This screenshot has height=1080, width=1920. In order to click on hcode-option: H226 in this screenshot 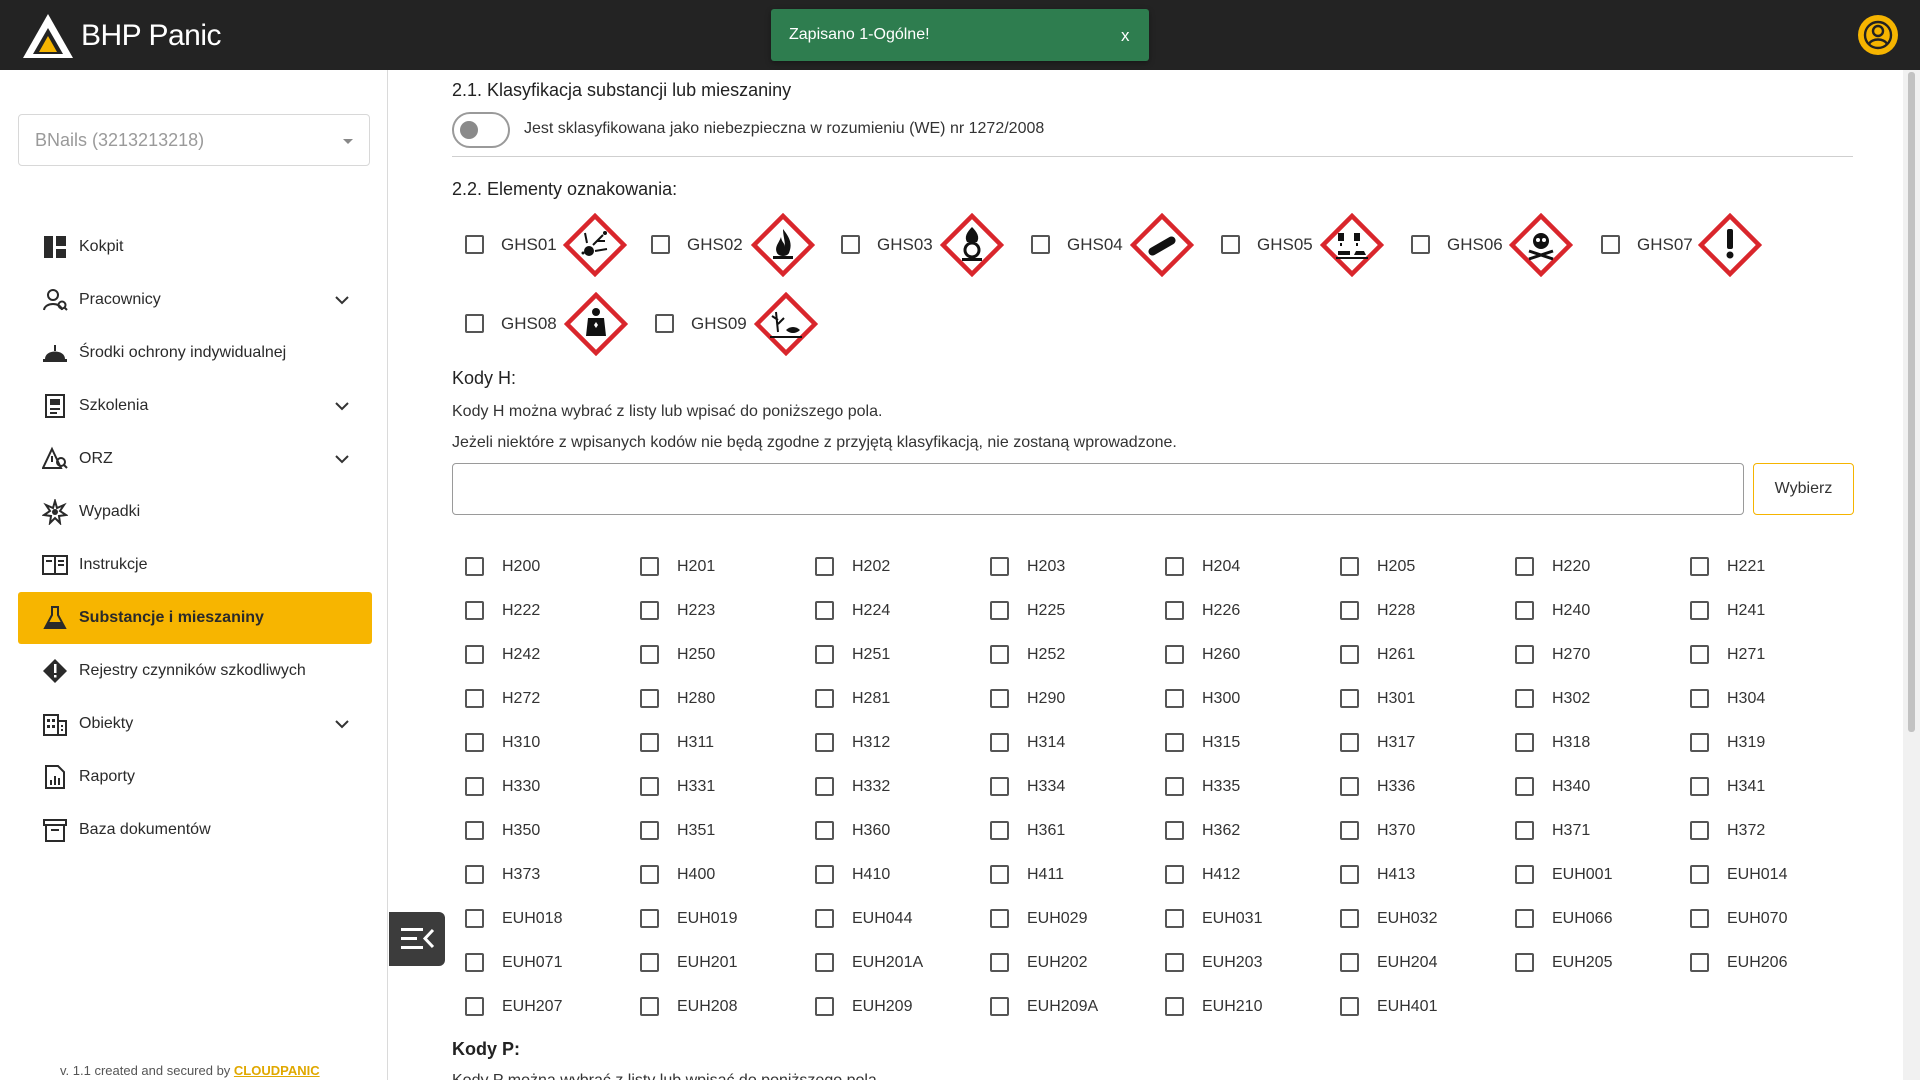, I will do `click(1250, 613)`.